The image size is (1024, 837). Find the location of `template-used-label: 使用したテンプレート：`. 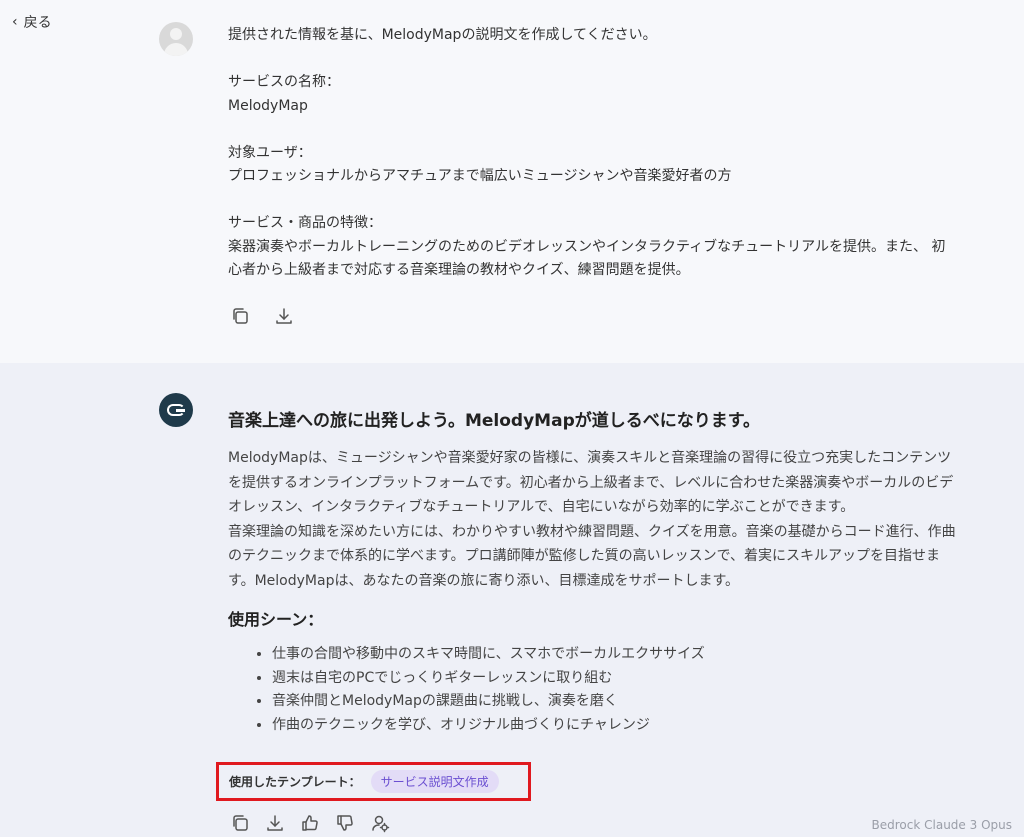

template-used-label: 使用したテンプレート： is located at coordinates (295, 782).